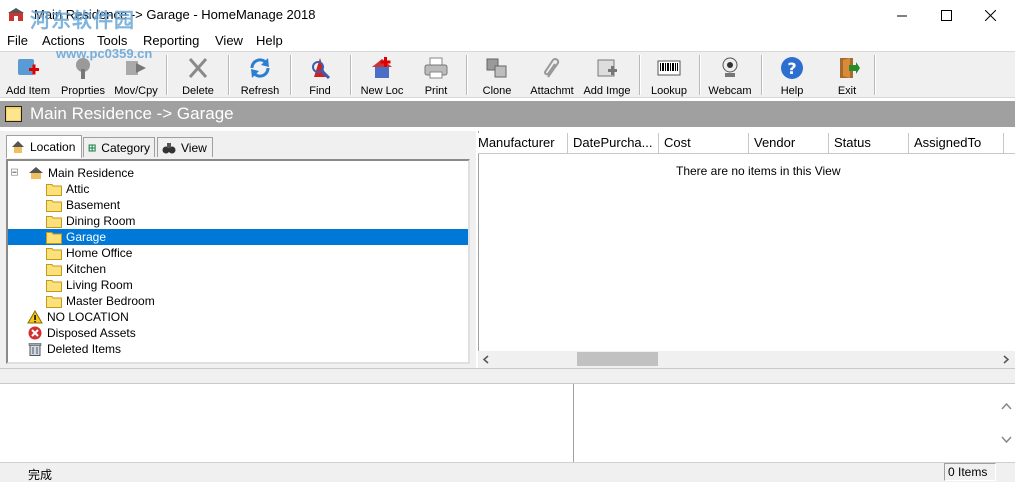 This screenshot has height=482, width=1015. I want to click on scroll-down-icon, so click(1006, 440).